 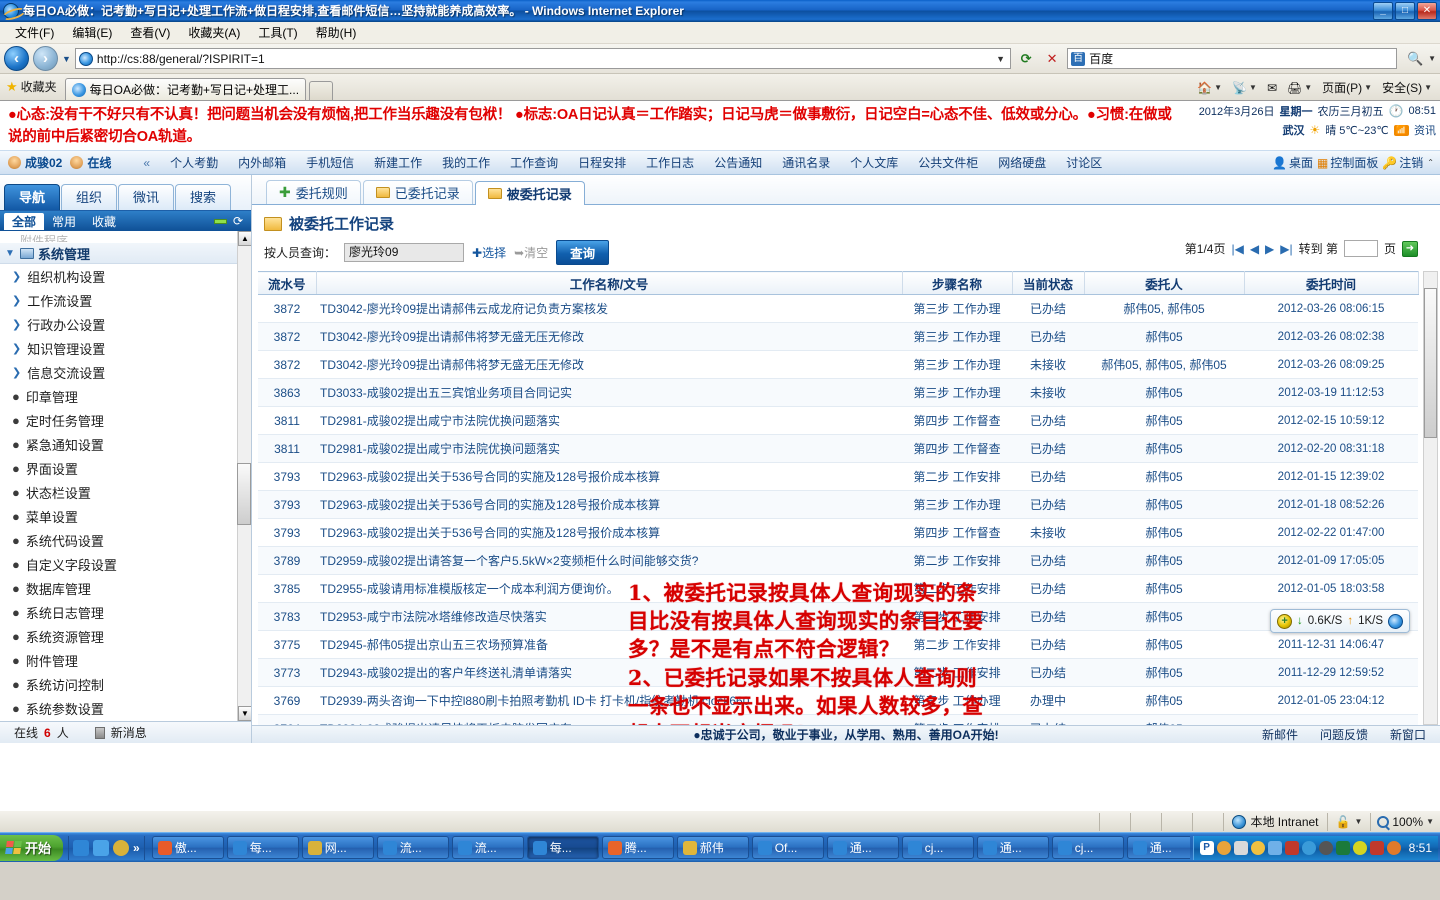 I want to click on tab-received-delegation-records: 被委托记录, so click(x=529, y=193).